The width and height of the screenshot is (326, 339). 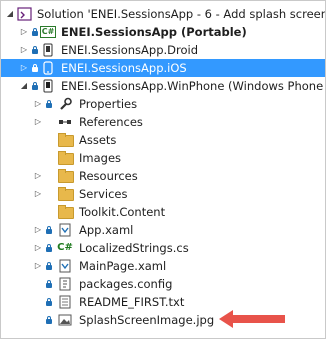 I want to click on tree-row-folder-toolkit-content: Toolkit.Content, so click(x=163, y=212).